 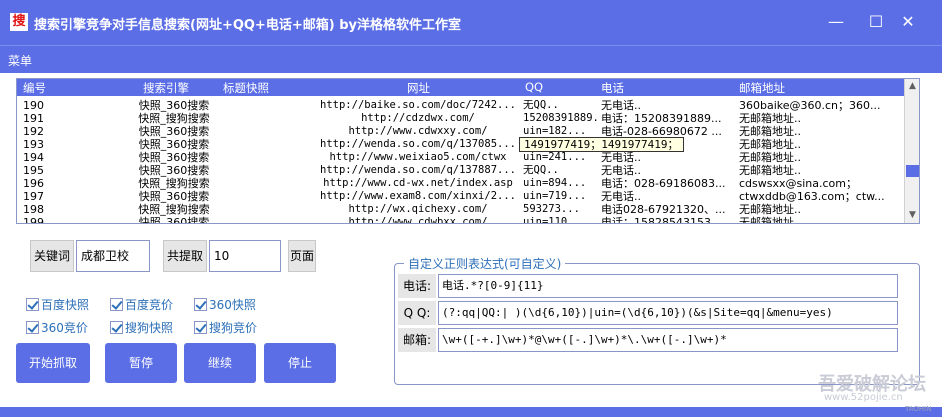 I want to click on cell-url: http://cdzdwx.com/, so click(x=418, y=118).